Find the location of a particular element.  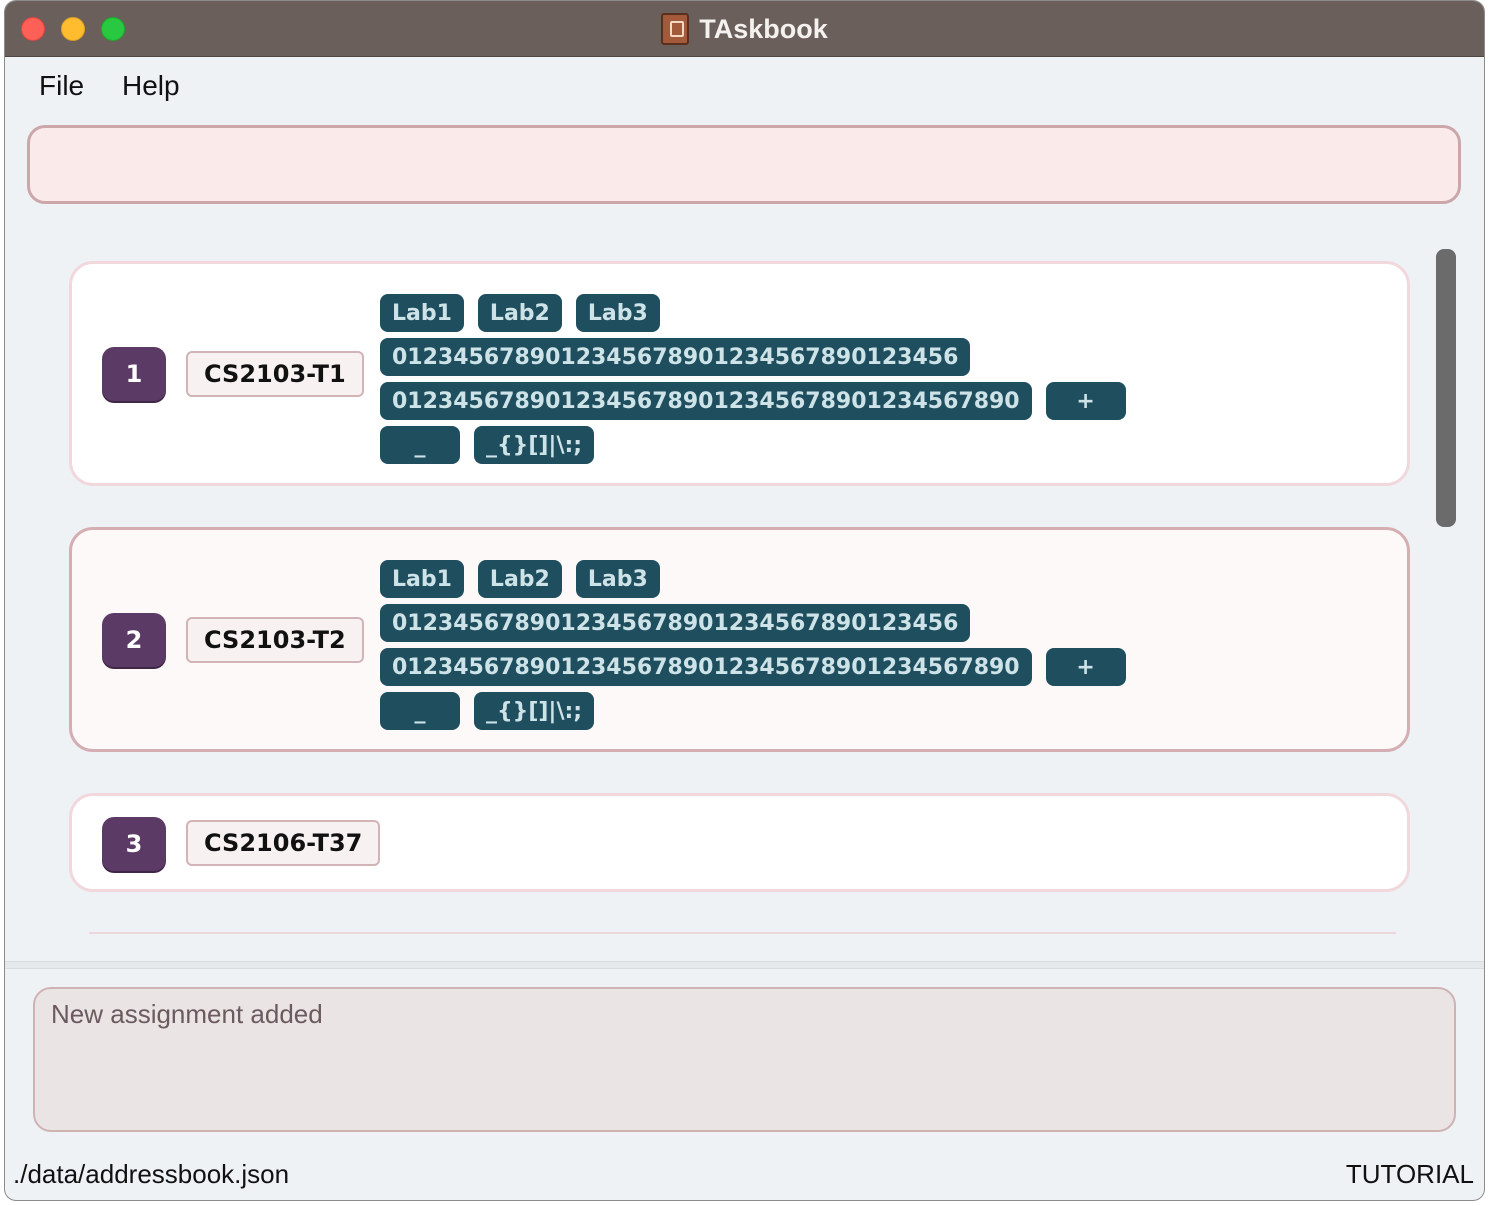

menu-help: Help is located at coordinates (151, 86).